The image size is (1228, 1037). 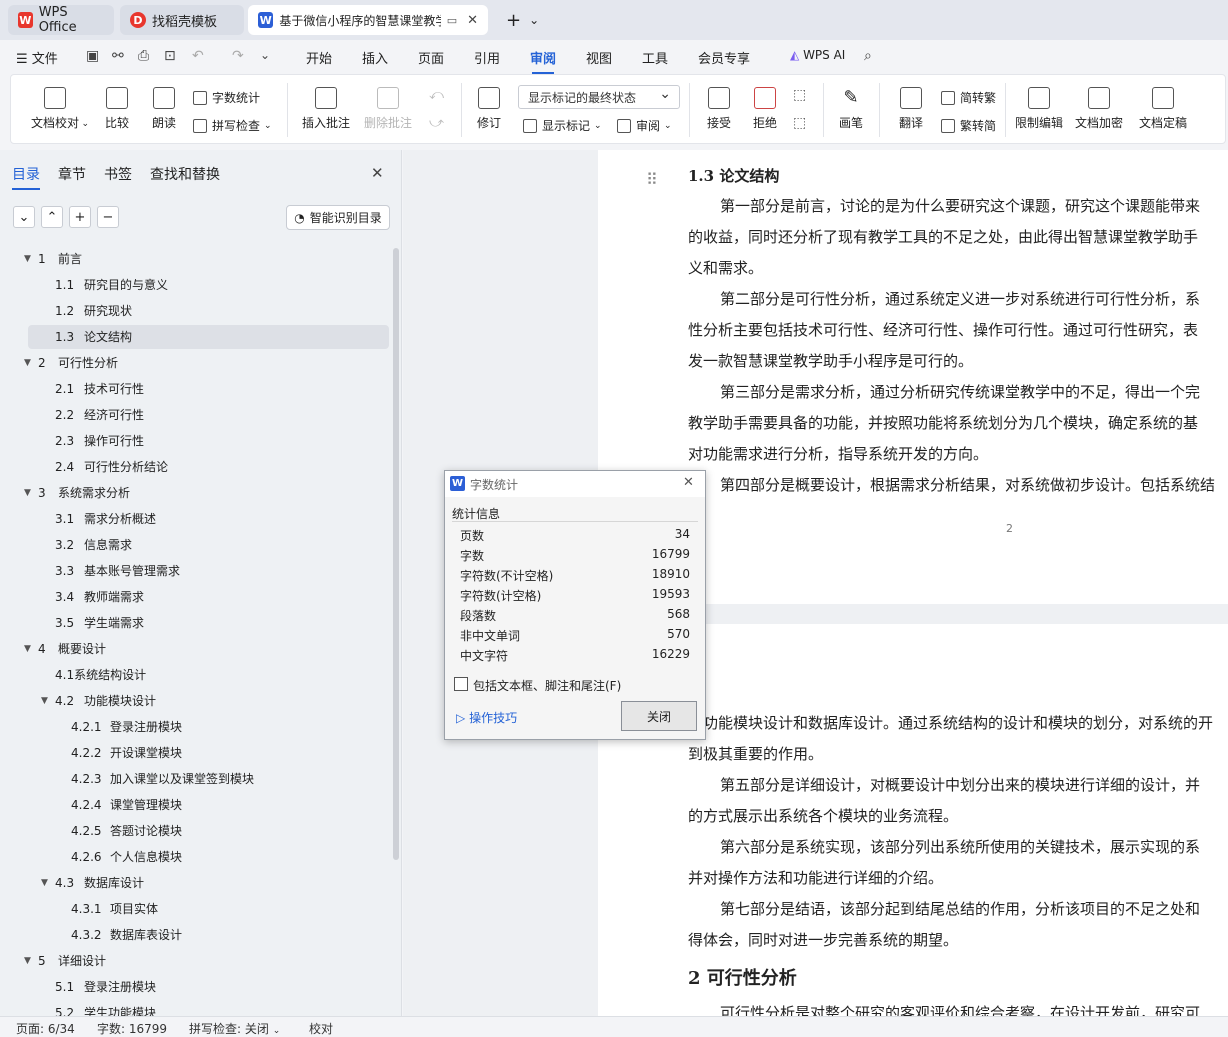 What do you see at coordinates (868, 56) in the screenshot?
I see `search-icon: ⌕` at bounding box center [868, 56].